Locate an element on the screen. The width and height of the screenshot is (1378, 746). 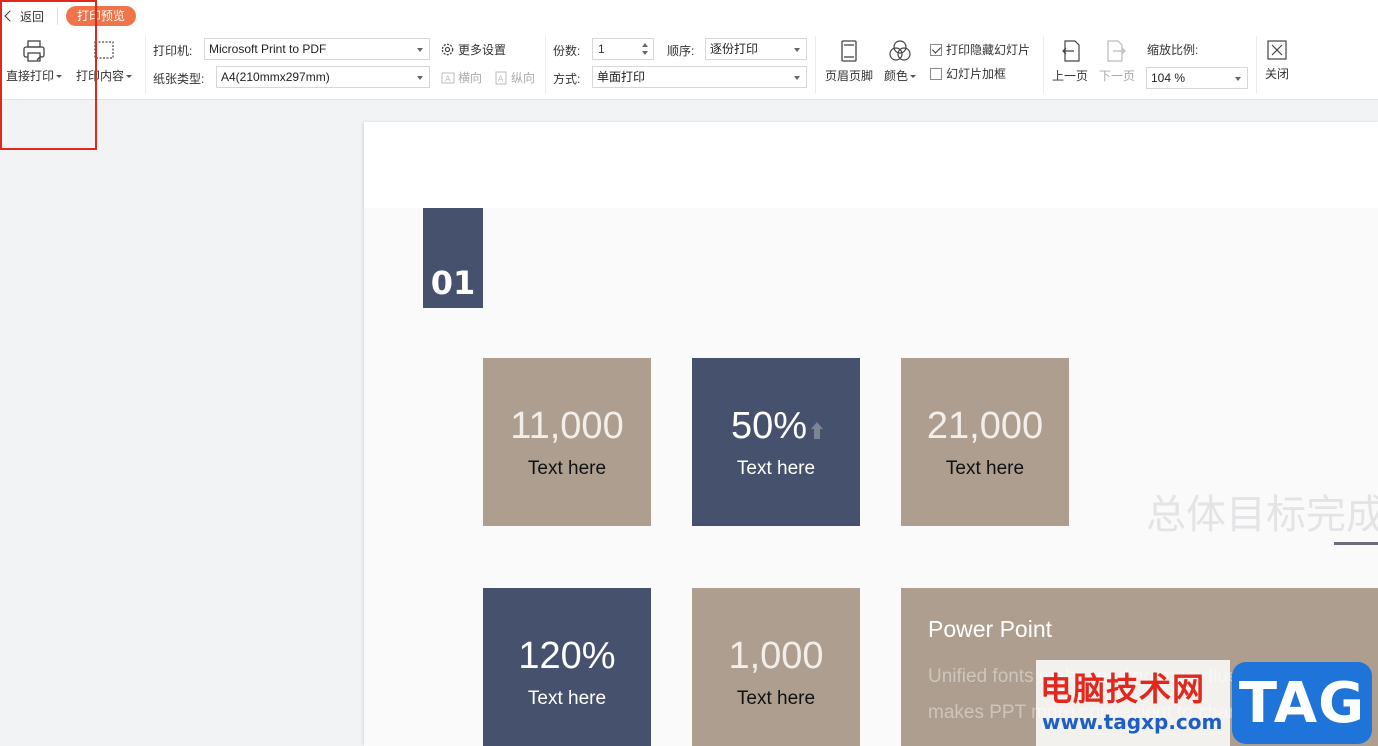
header-footer-button: 页眉页脚 is located at coordinates (849, 61).